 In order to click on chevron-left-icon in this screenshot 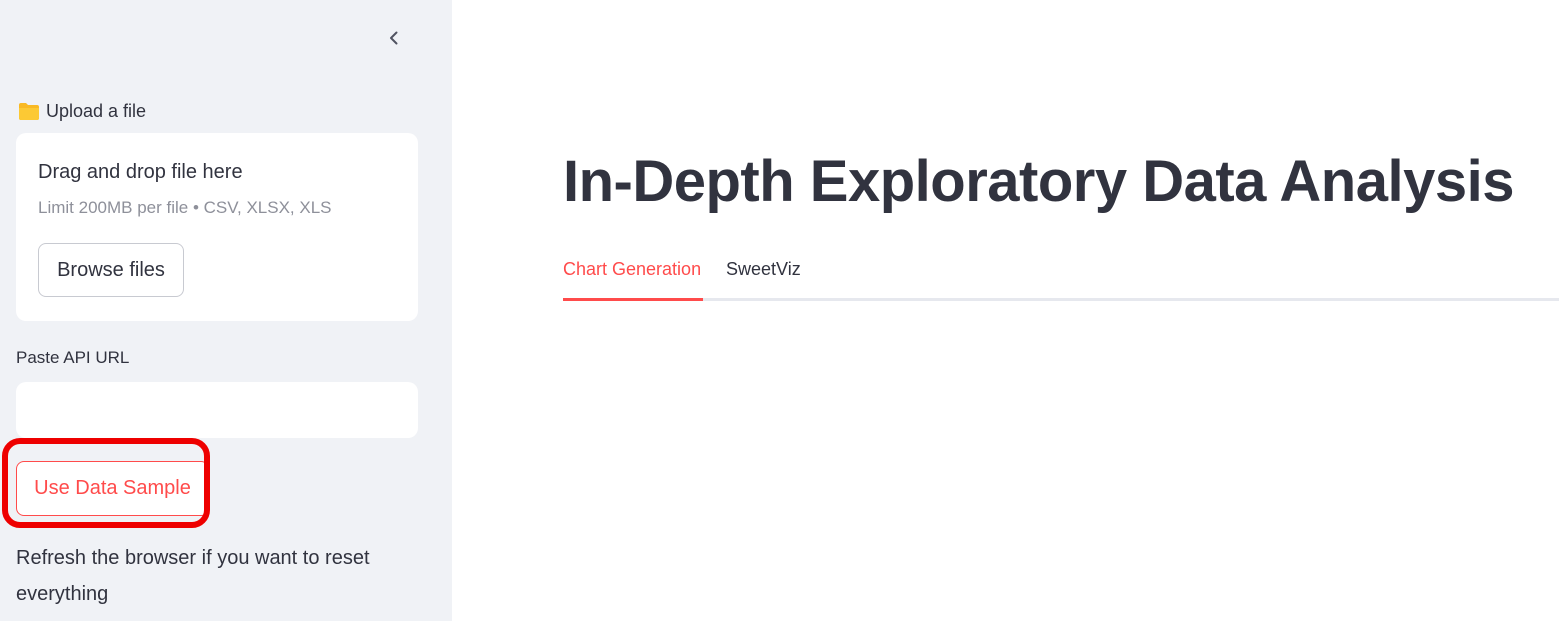, I will do `click(394, 38)`.